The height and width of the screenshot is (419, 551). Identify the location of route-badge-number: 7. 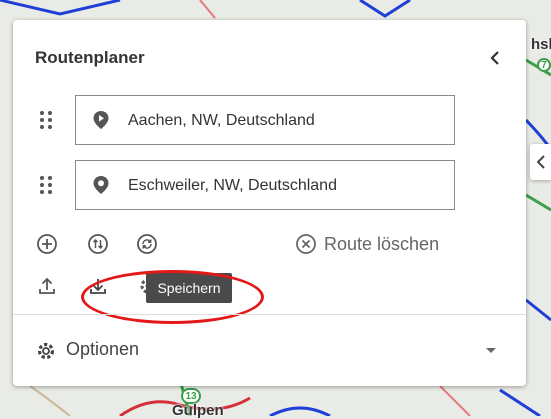
(544, 65).